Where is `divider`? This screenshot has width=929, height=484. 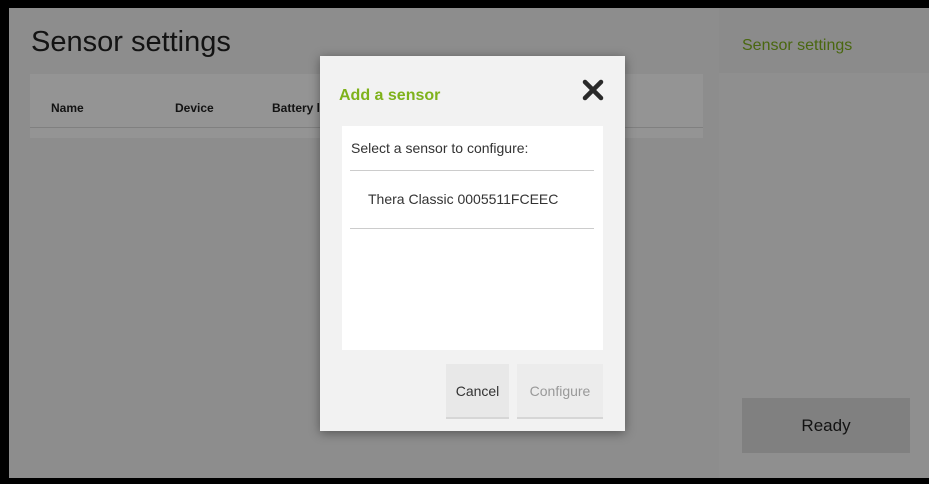
divider is located at coordinates (472, 228).